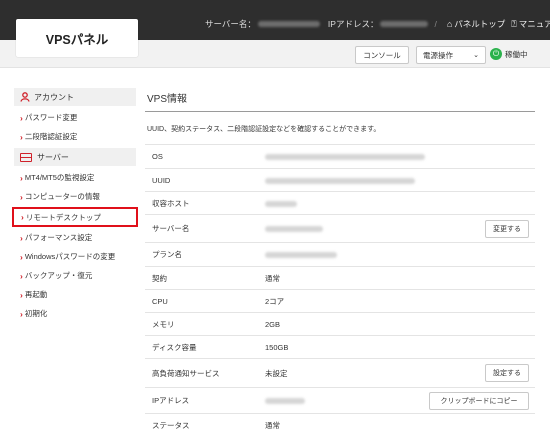 Image resolution: width=550 pixels, height=430 pixels. I want to click on server-name-label: サーバー名：, so click(230, 24).